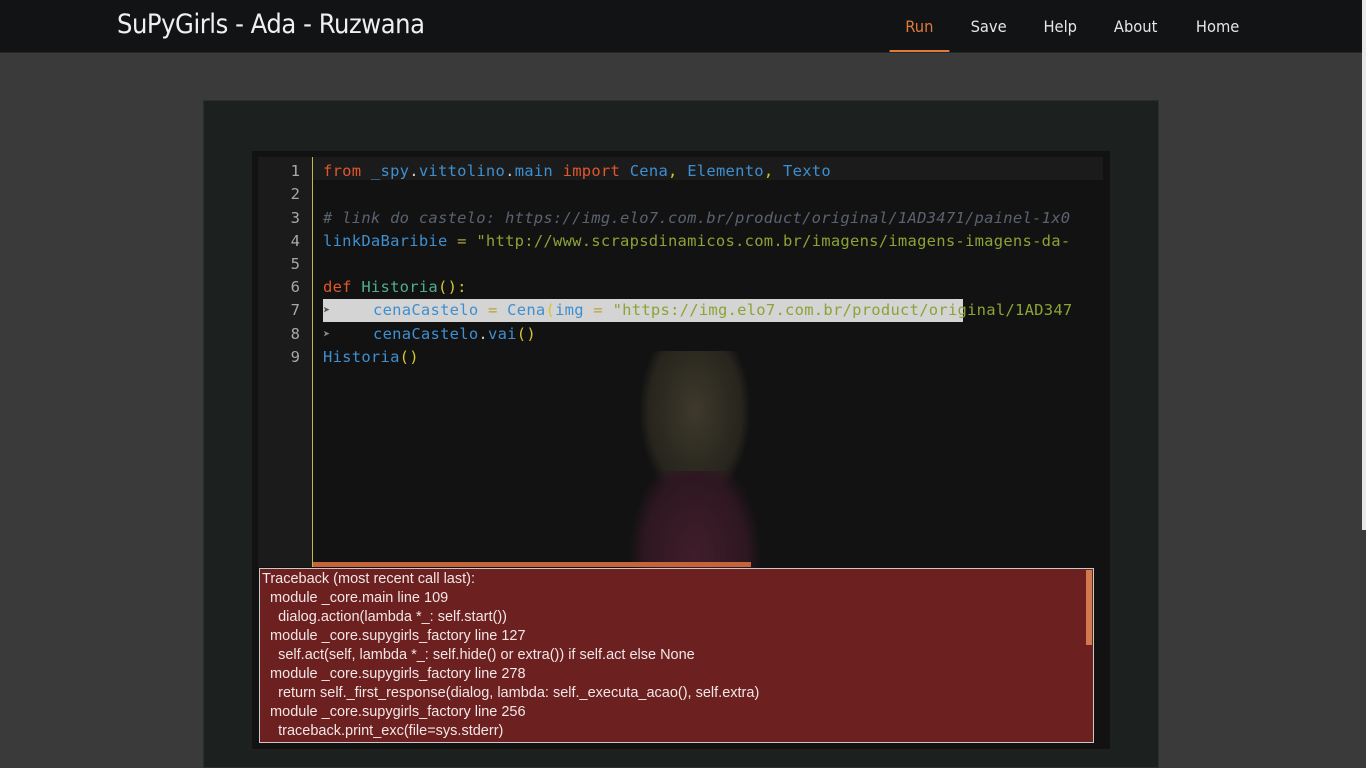 This screenshot has height=768, width=1366. Describe the element at coordinates (295, 194) in the screenshot. I see `line-number: 2` at that location.